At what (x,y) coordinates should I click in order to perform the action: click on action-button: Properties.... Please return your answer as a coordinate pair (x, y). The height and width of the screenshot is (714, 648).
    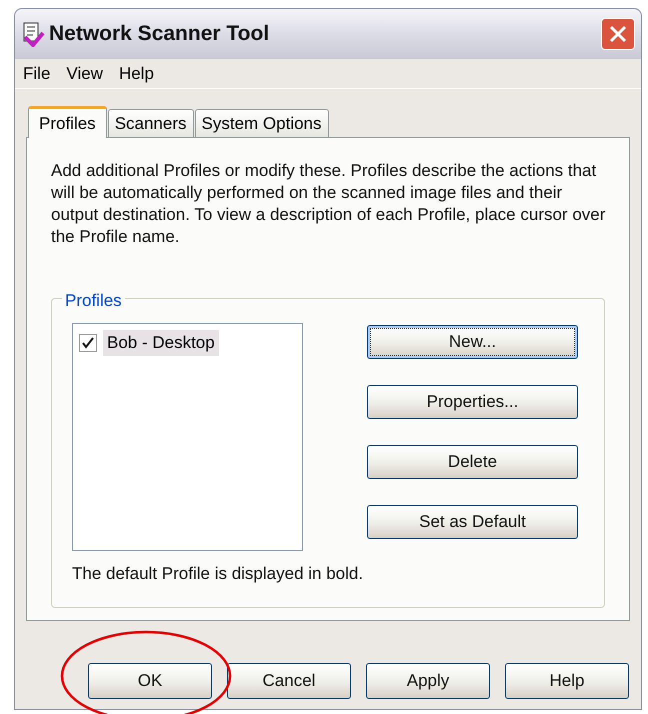
    Looking at the image, I should click on (472, 402).